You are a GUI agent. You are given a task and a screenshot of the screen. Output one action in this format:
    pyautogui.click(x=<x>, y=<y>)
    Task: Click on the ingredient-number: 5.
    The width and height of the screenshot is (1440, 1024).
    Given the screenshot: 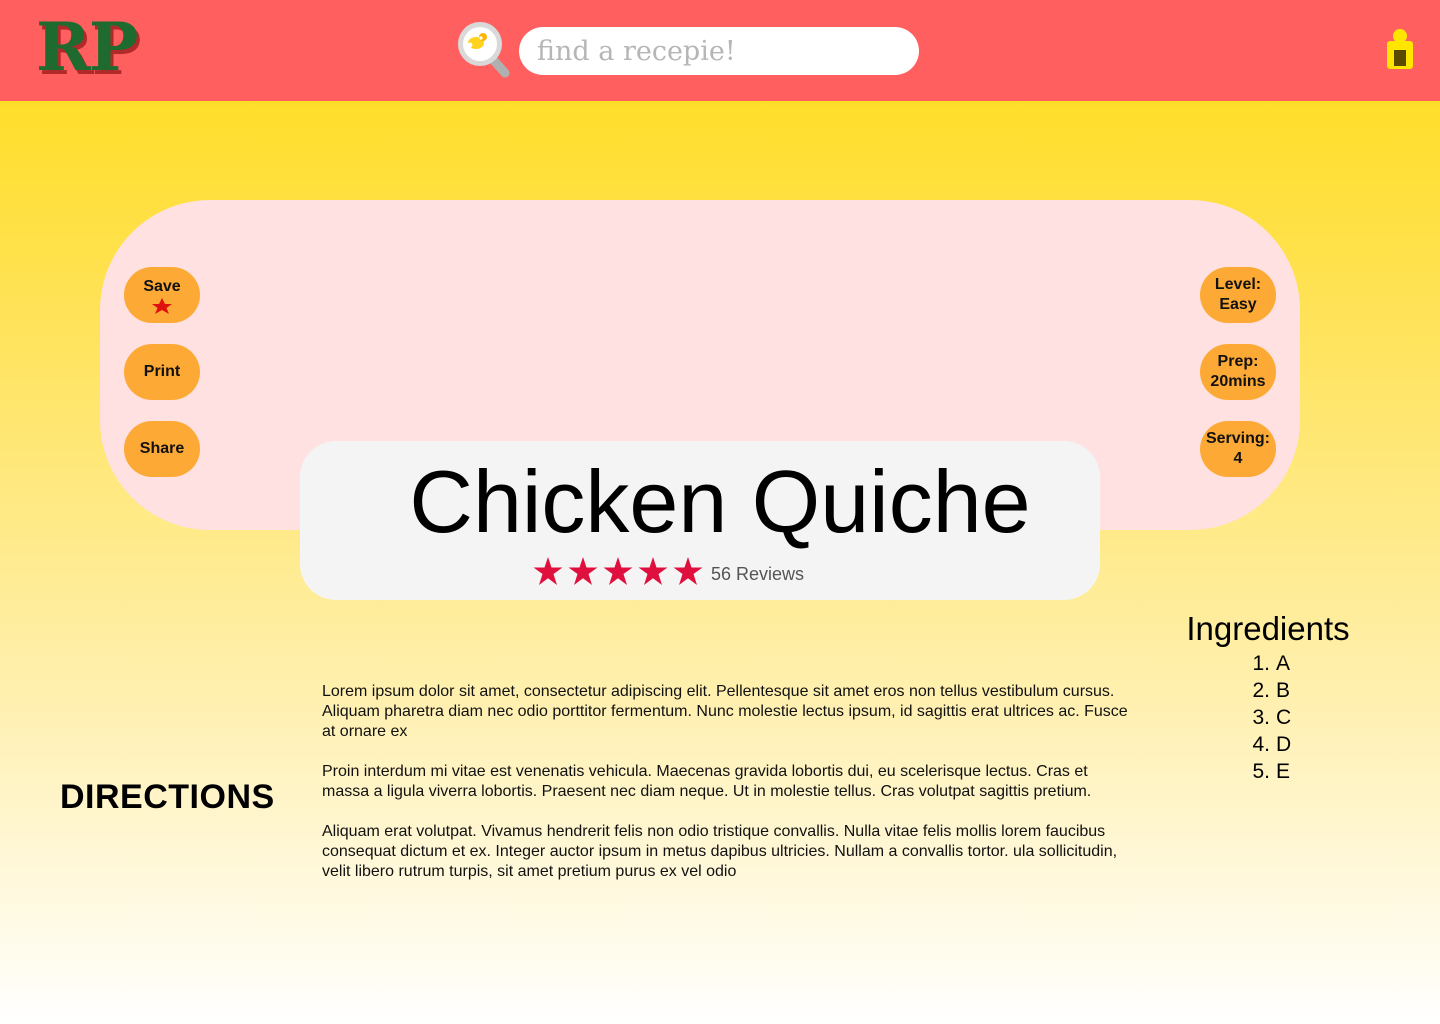 What is the action you would take?
    pyautogui.click(x=1261, y=771)
    